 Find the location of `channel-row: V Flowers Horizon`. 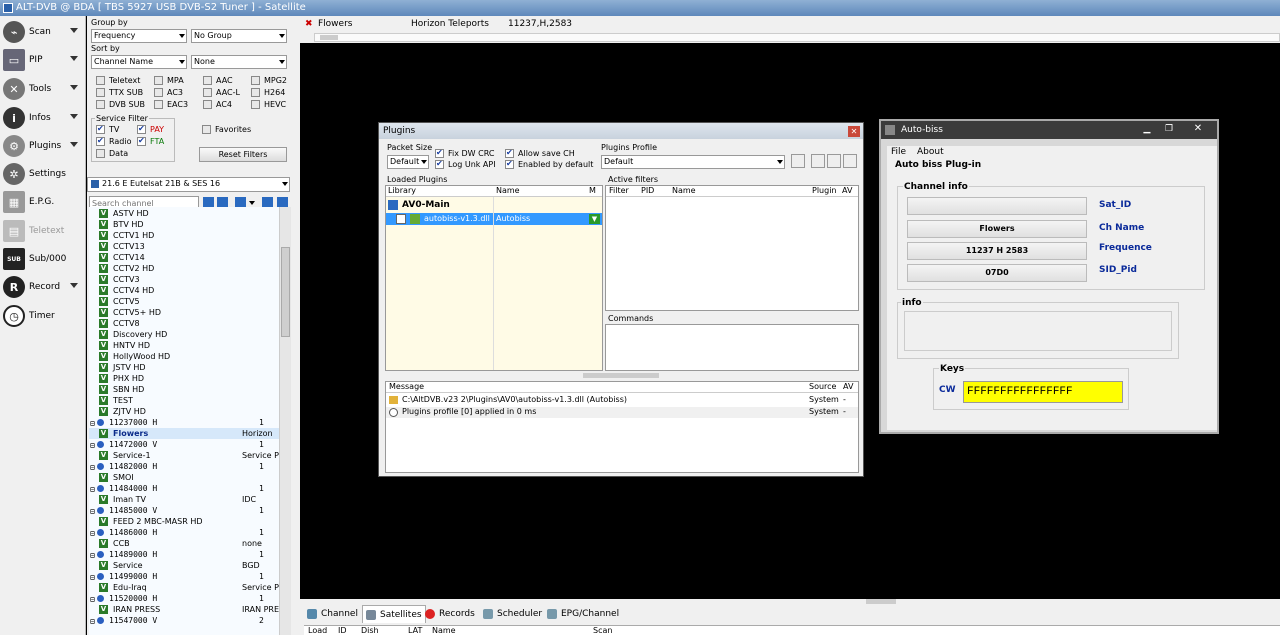

channel-row: V Flowers Horizon is located at coordinates (184, 433).